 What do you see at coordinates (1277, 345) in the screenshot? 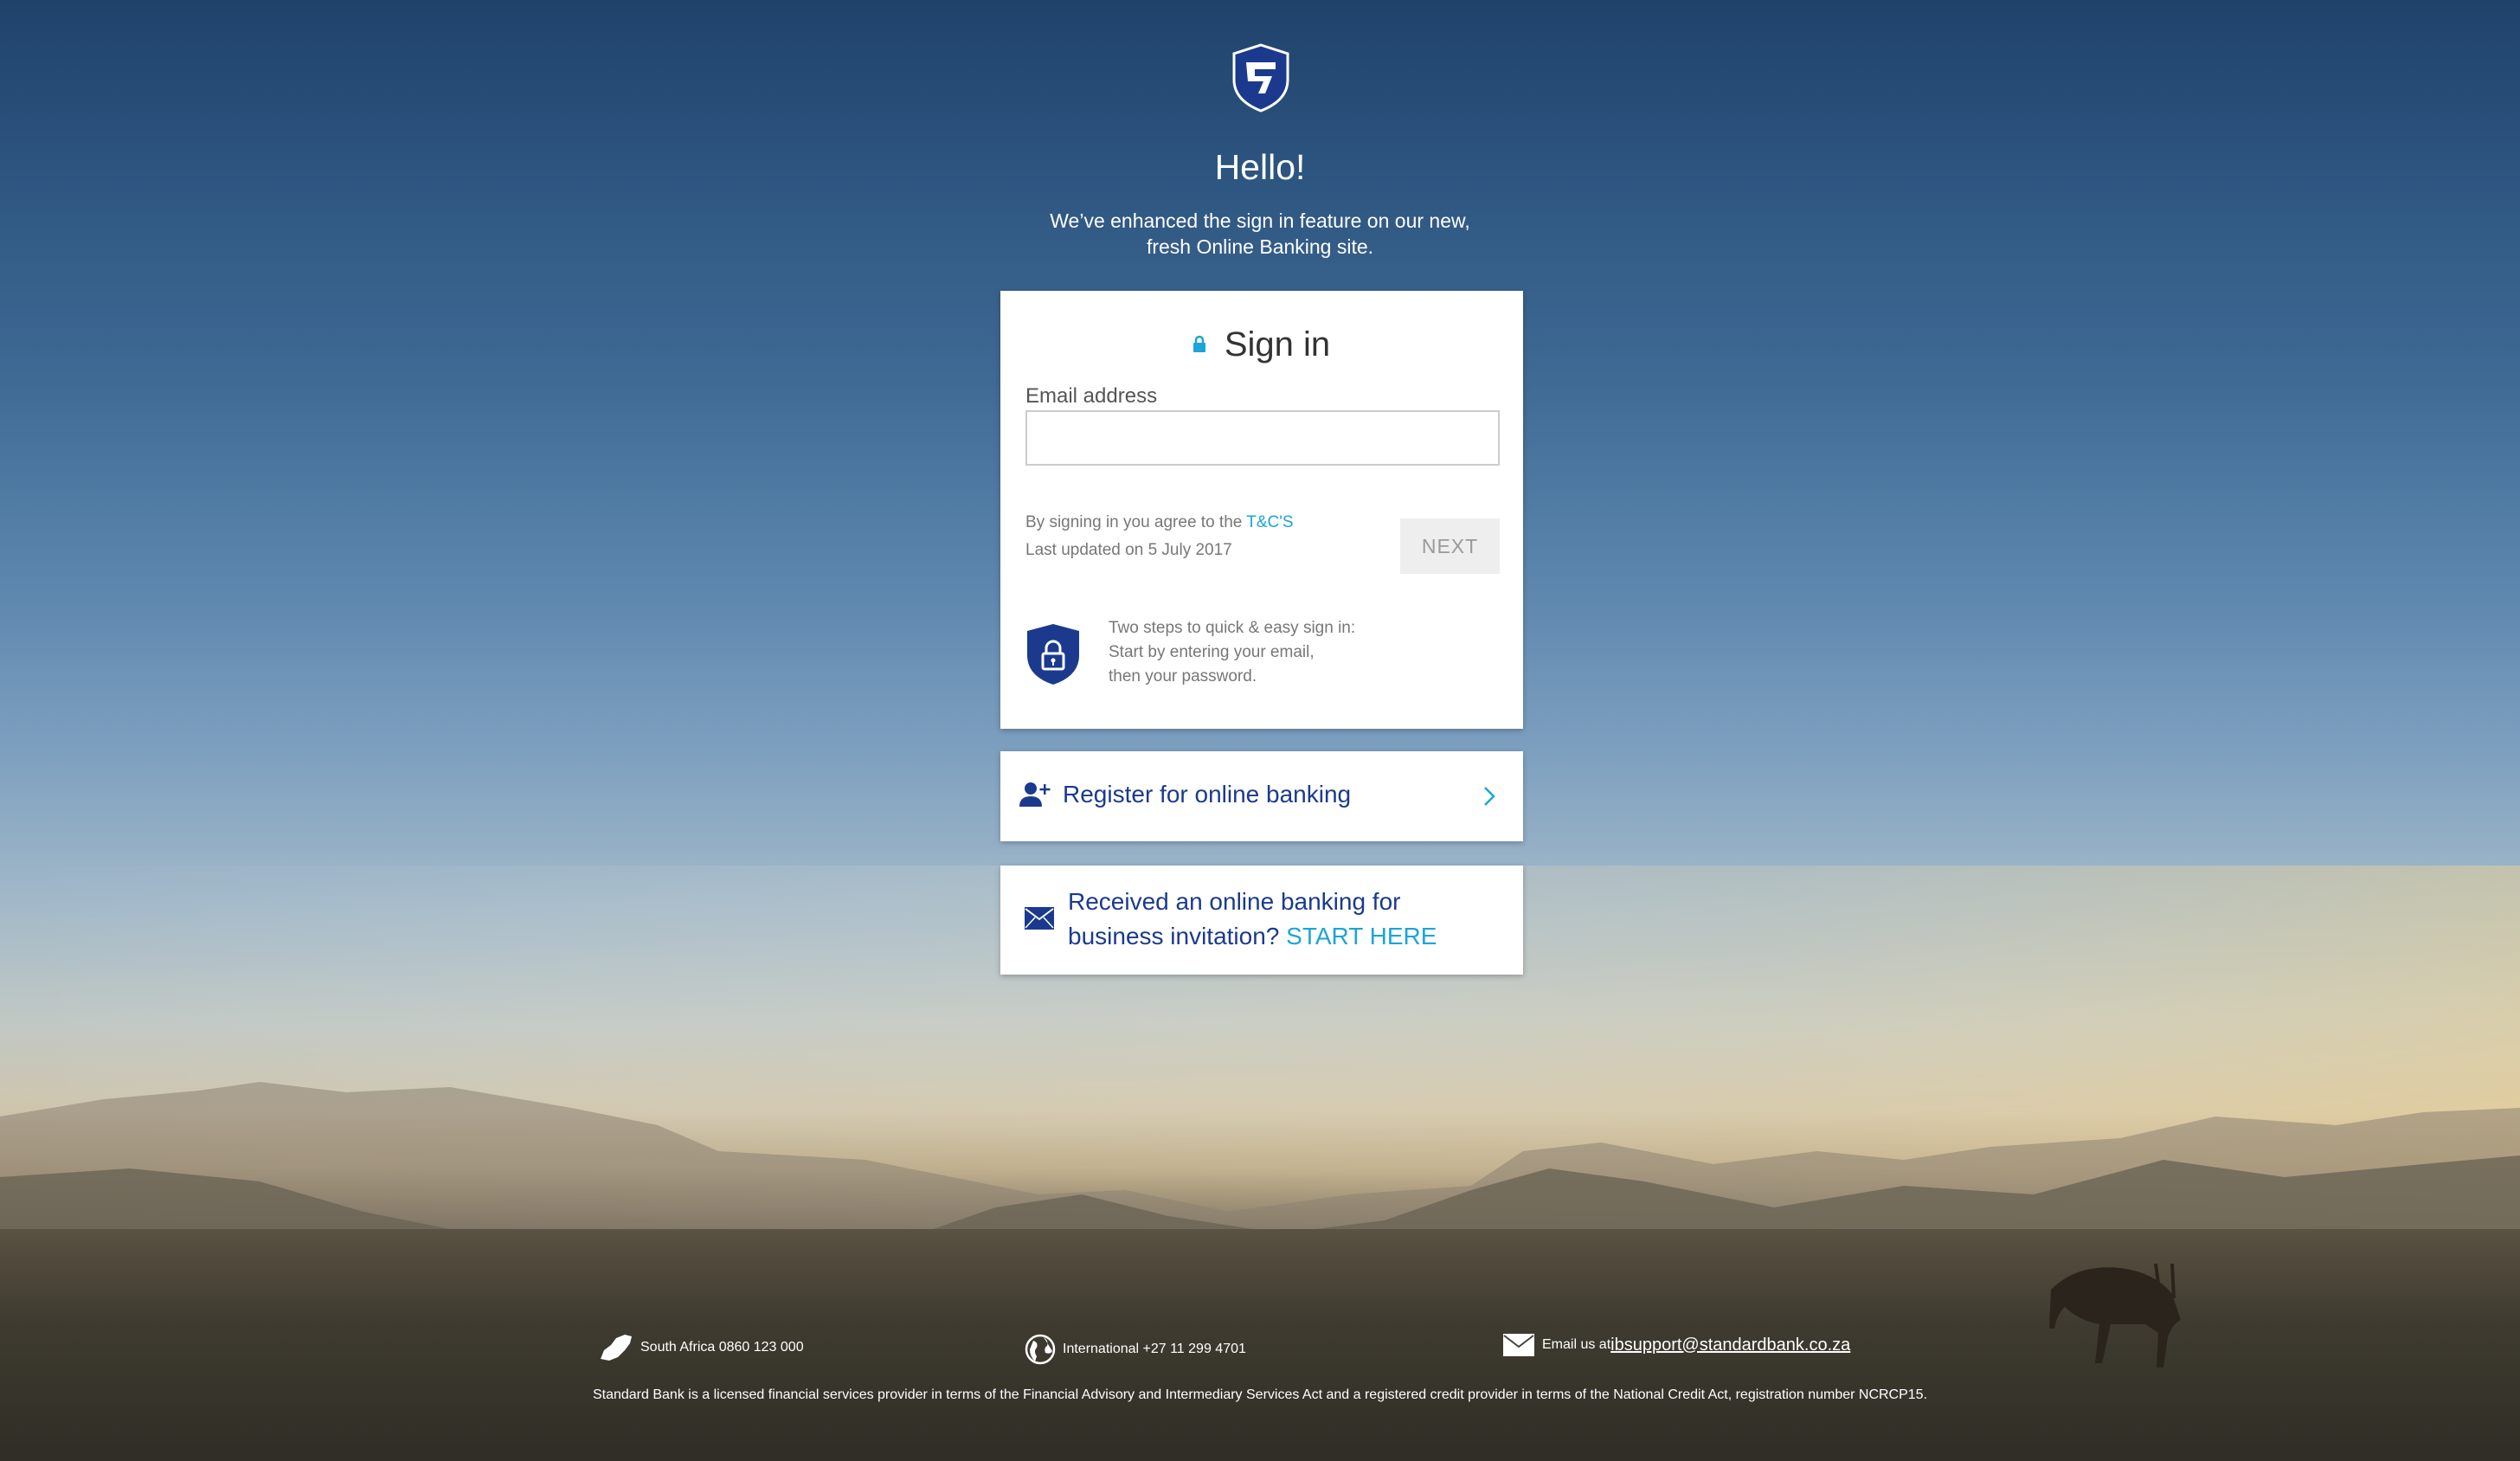
I see `signin-title-text: Sign in` at bounding box center [1277, 345].